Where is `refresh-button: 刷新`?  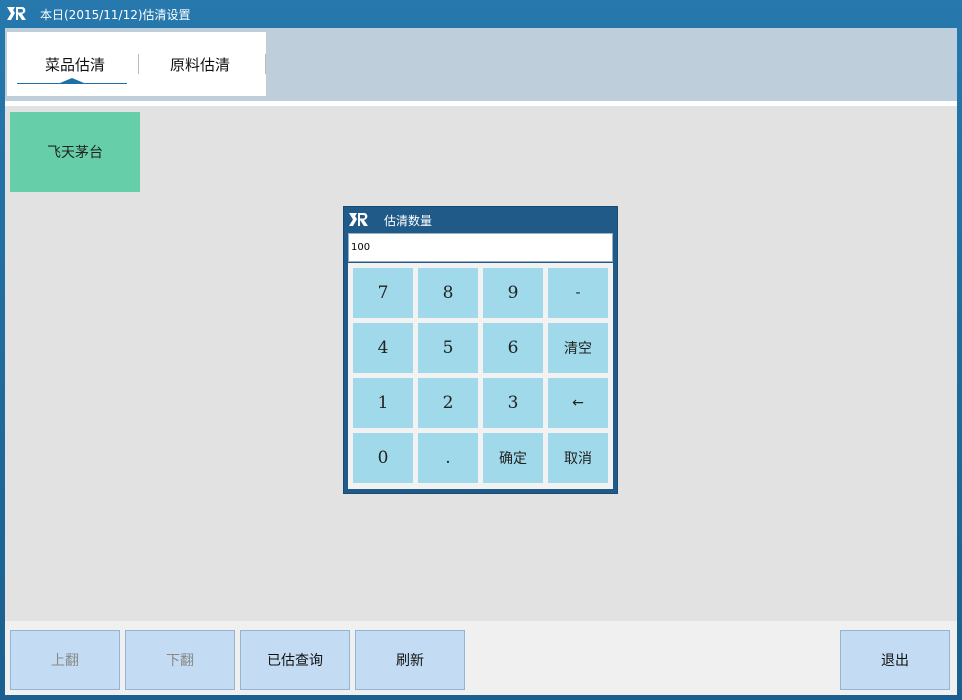 refresh-button: 刷新 is located at coordinates (410, 660).